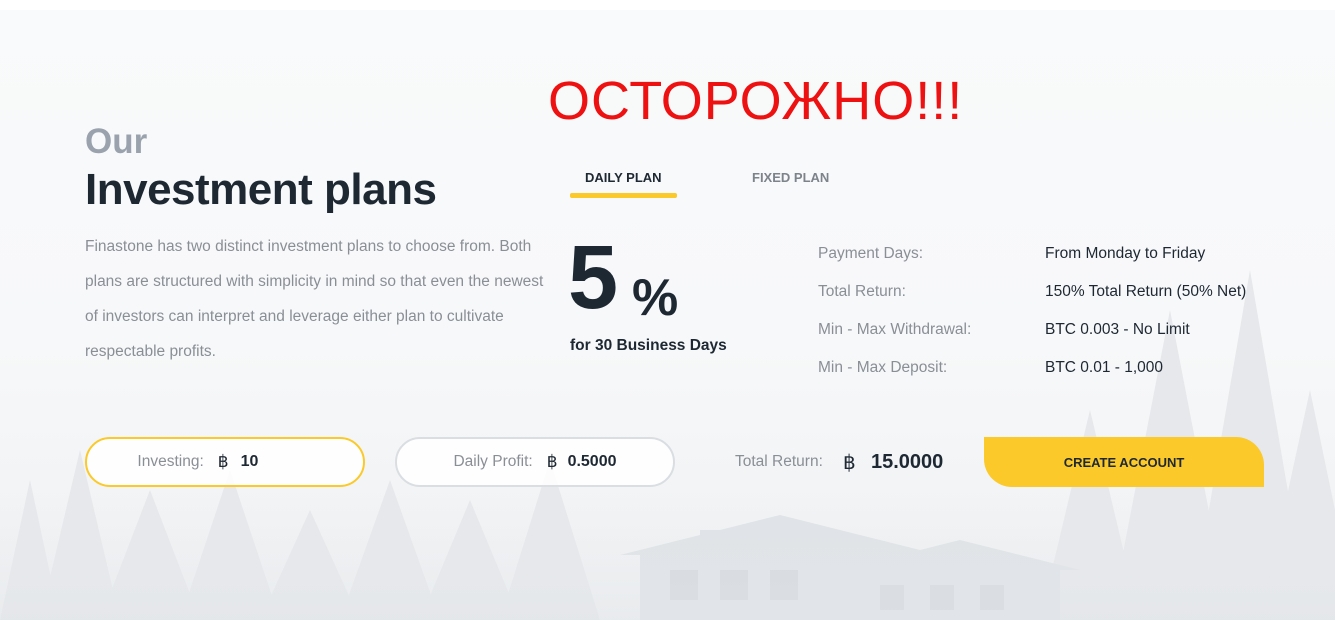 This screenshot has width=1335, height=620. I want to click on total-return-label: Total Return:, so click(779, 461).